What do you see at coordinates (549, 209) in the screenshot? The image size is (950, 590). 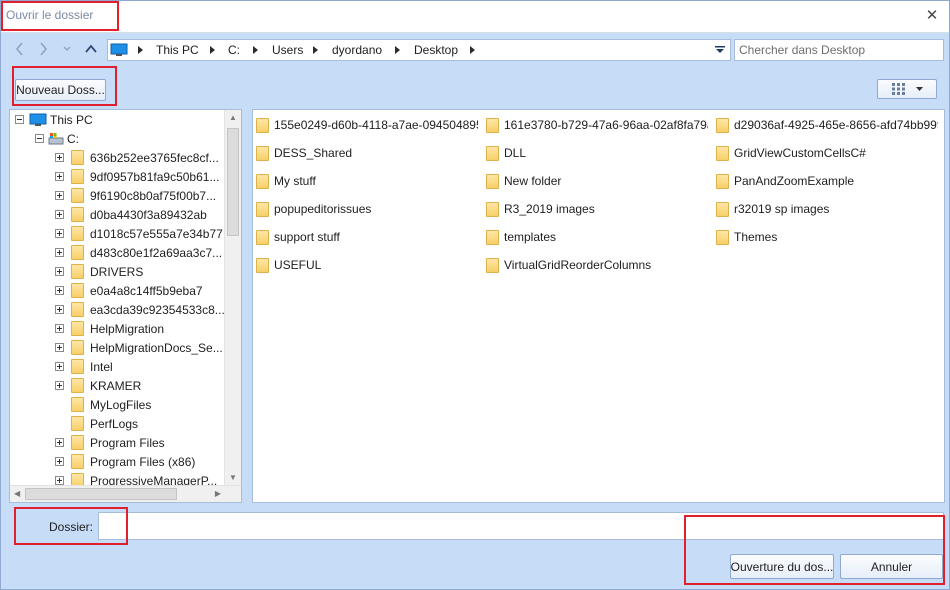 I see `folder-item-label: R3_2019 images` at bounding box center [549, 209].